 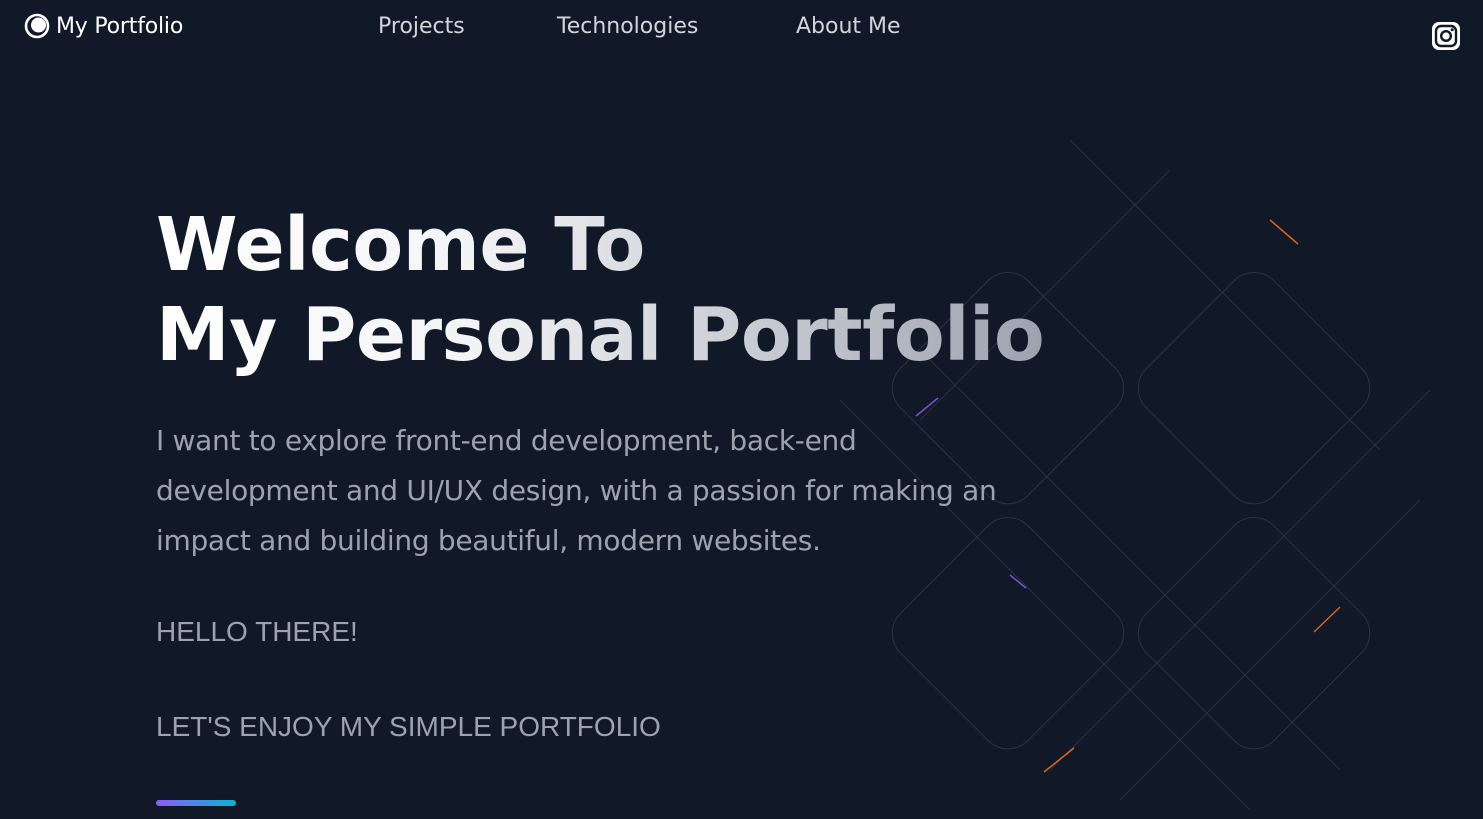 What do you see at coordinates (627, 26) in the screenshot?
I see `nav-link-technologies: Technologies` at bounding box center [627, 26].